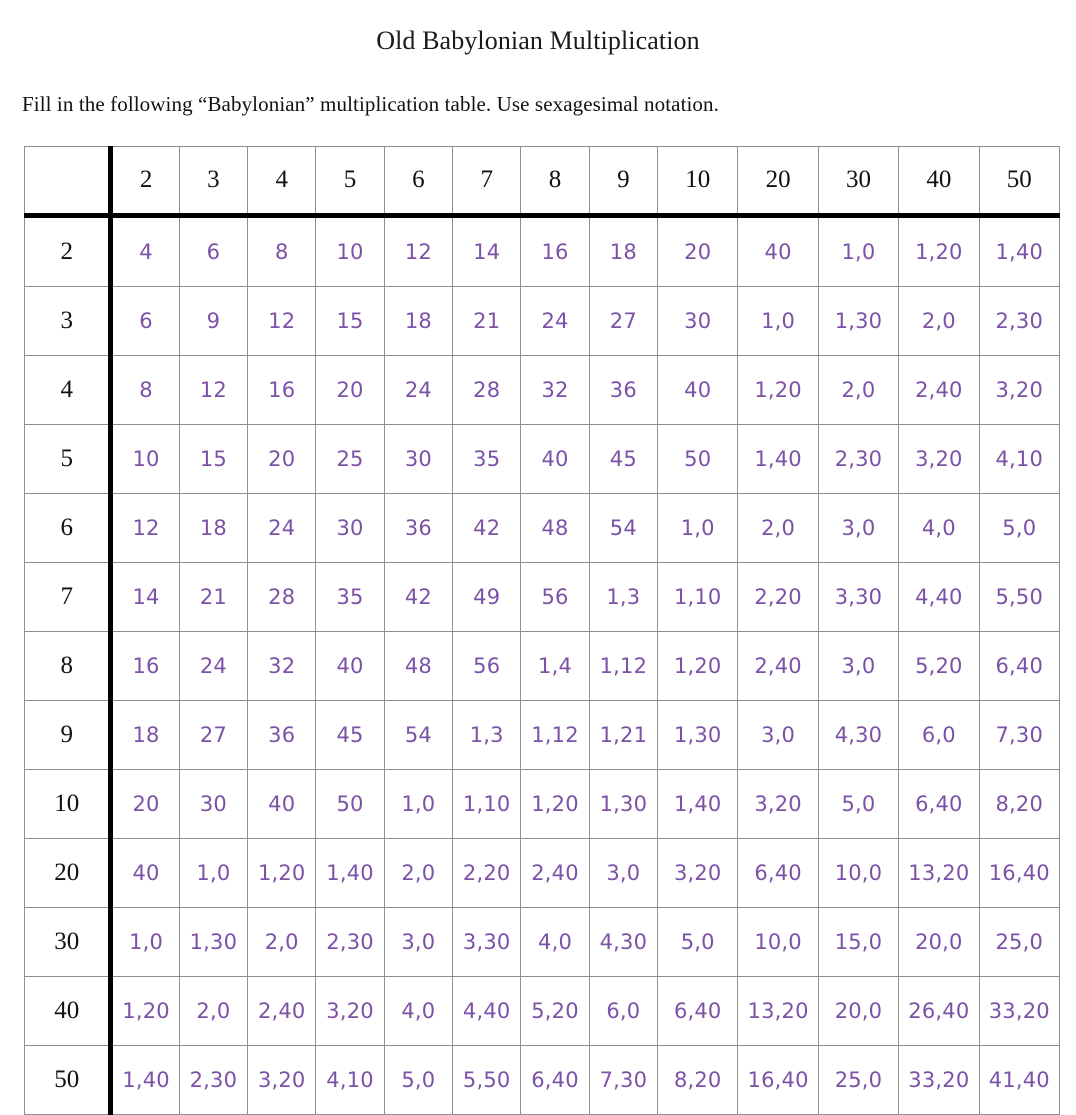 This screenshot has height=1115, width=1076. What do you see at coordinates (487, 804) in the screenshot?
I see `cell-10x7: 1,10` at bounding box center [487, 804].